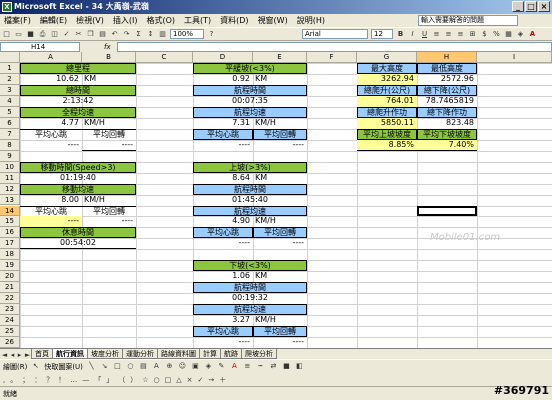 The height and width of the screenshot is (400, 552). I want to click on total-avg-speed-value: 4.77, so click(51, 123).